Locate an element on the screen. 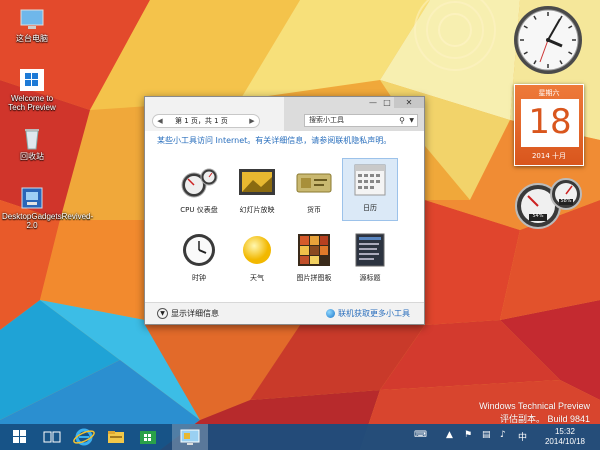 The width and height of the screenshot is (600, 450). taskbar-clock: 15:32 2014/10/18 is located at coordinates (565, 437).